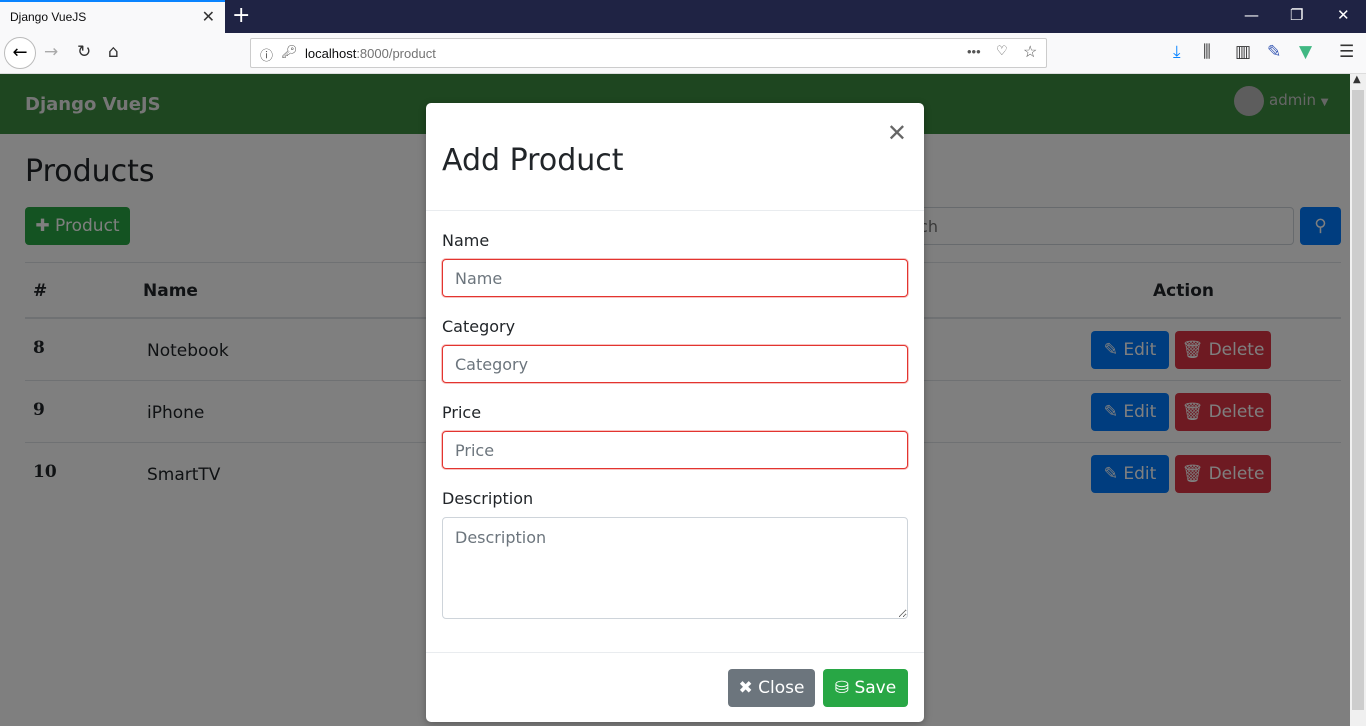  I want to click on url-host: localhost, so click(331, 53).